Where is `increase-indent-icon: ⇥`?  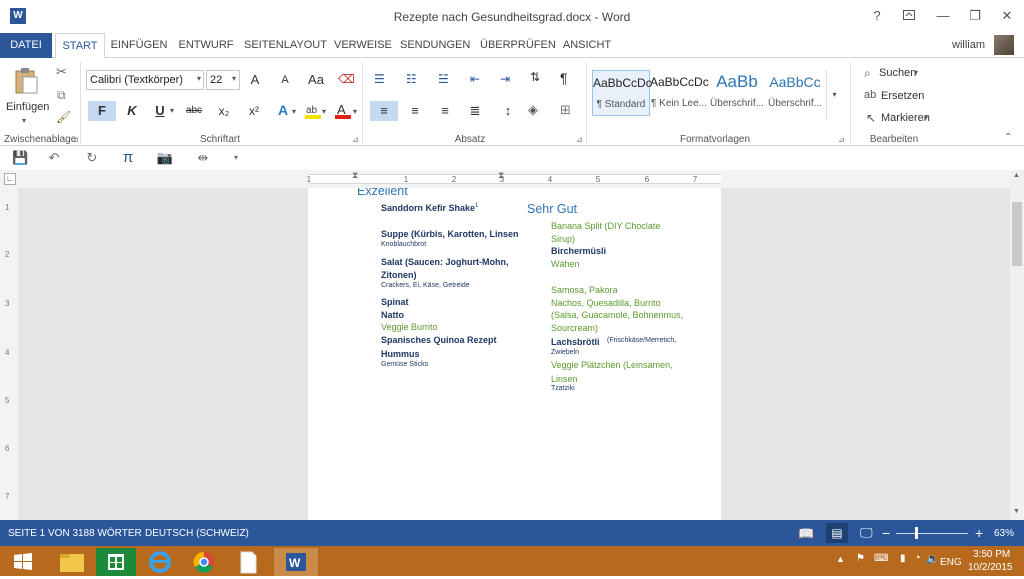
increase-indent-icon: ⇥ is located at coordinates (505, 79).